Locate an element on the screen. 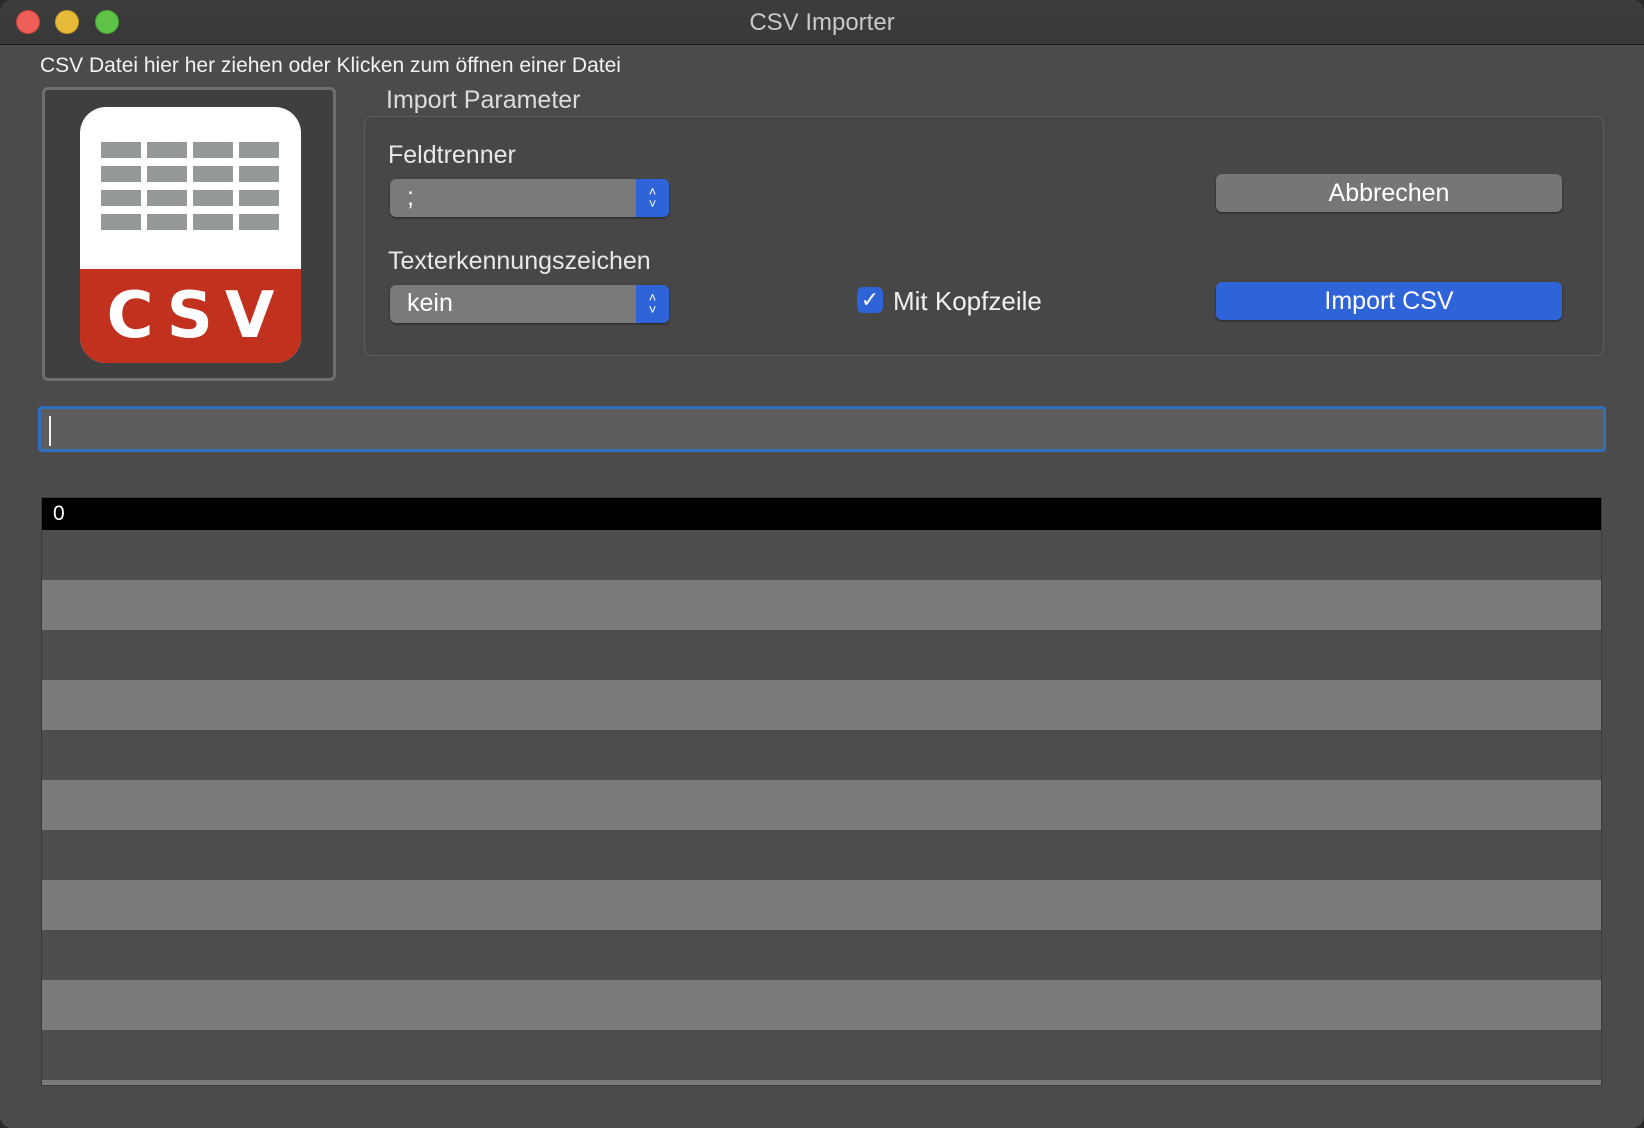 Image resolution: width=1644 pixels, height=1128 pixels. csv-icon-label: CSV is located at coordinates (190, 316).